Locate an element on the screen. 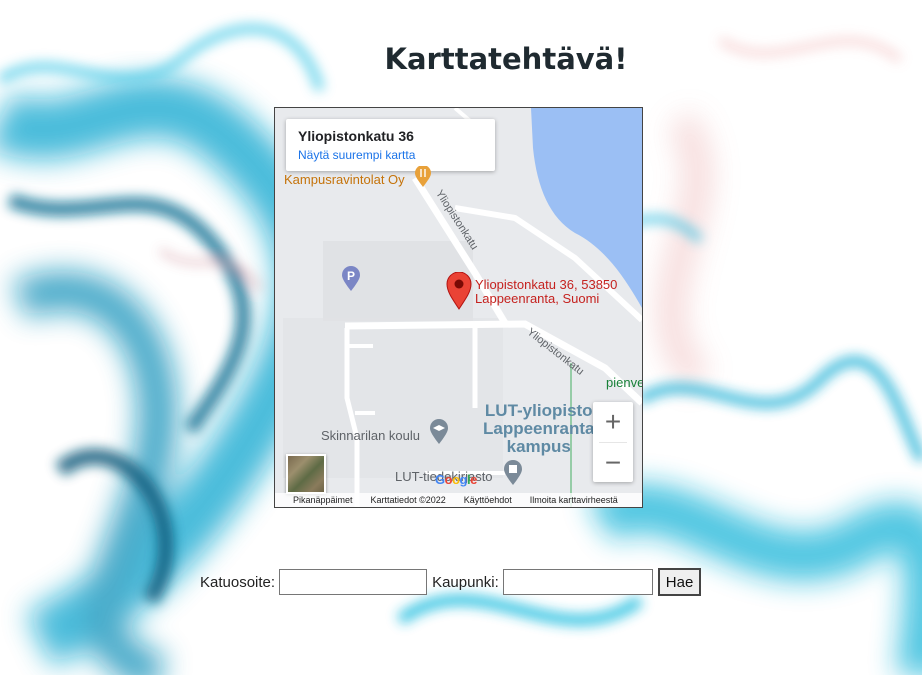  terms-link: Käyttöehdot is located at coordinates (488, 500).